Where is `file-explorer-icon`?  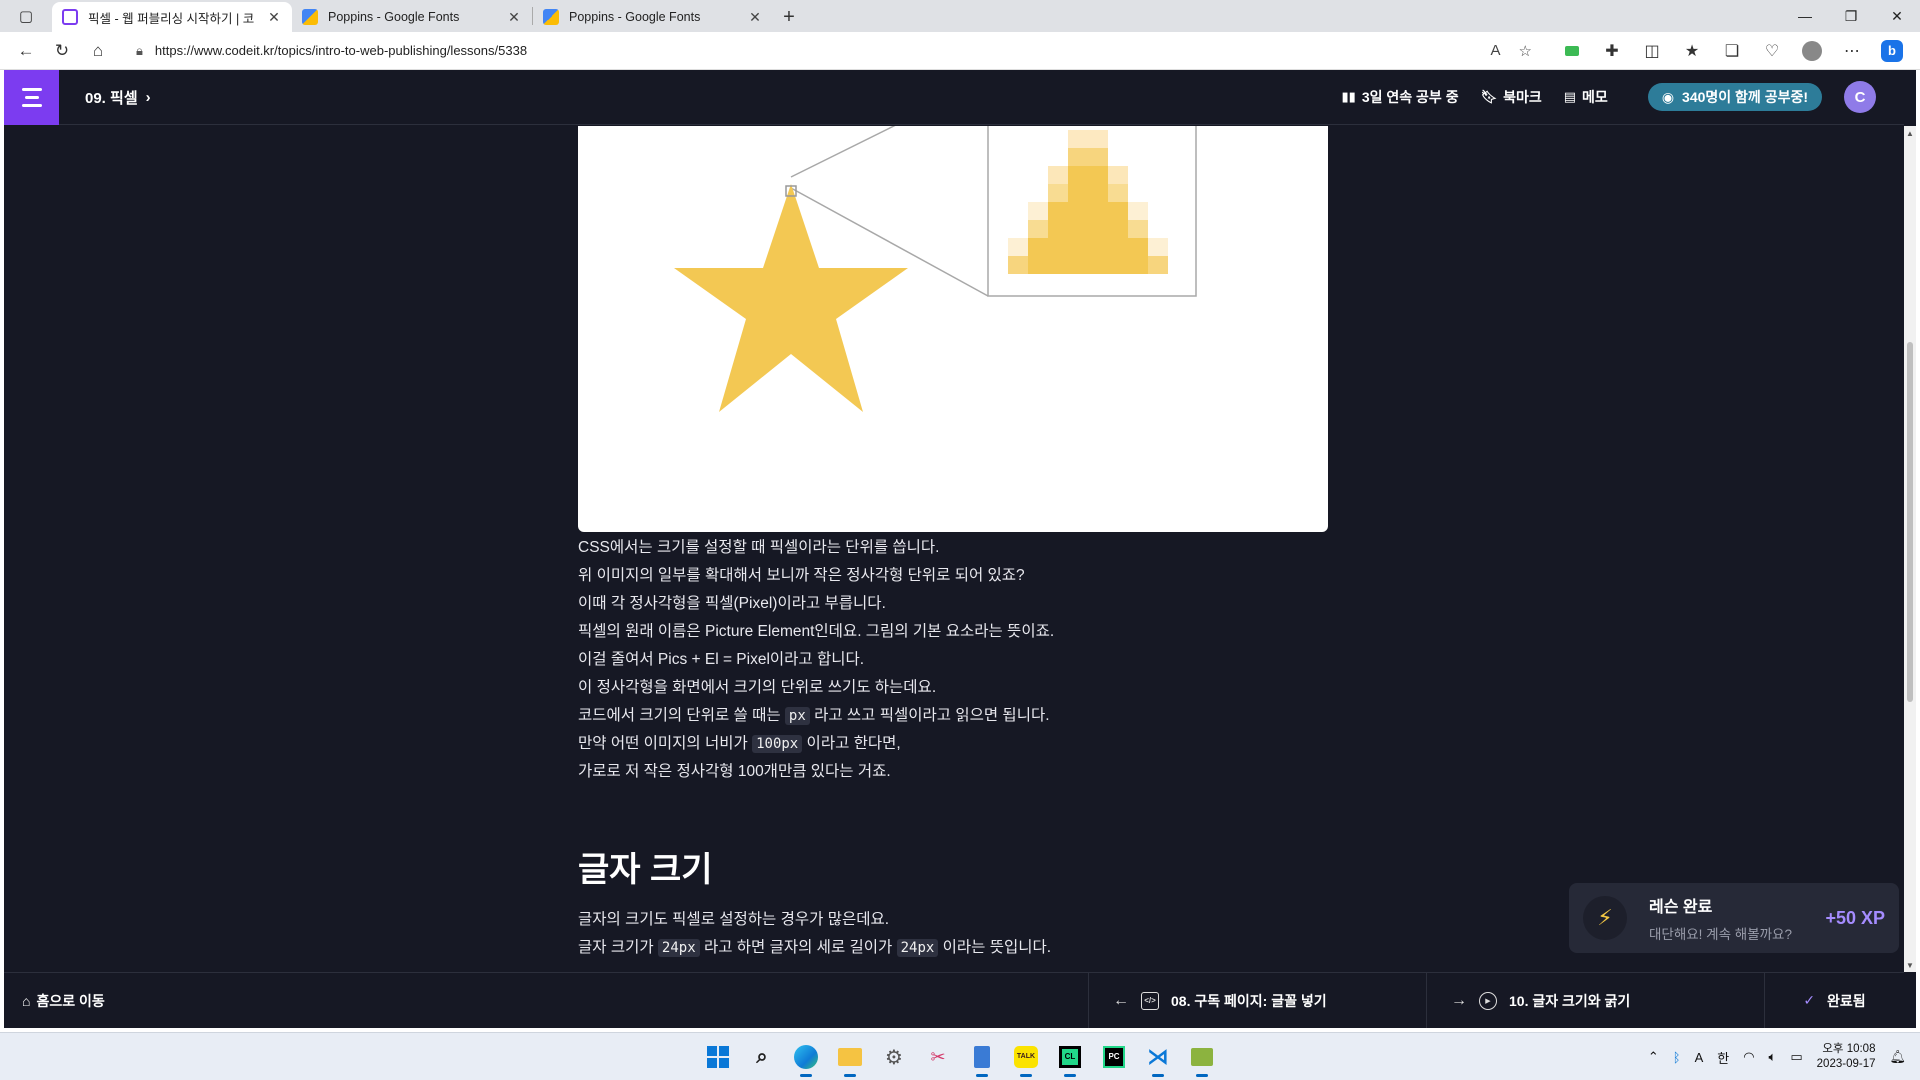
file-explorer-icon is located at coordinates (850, 1058).